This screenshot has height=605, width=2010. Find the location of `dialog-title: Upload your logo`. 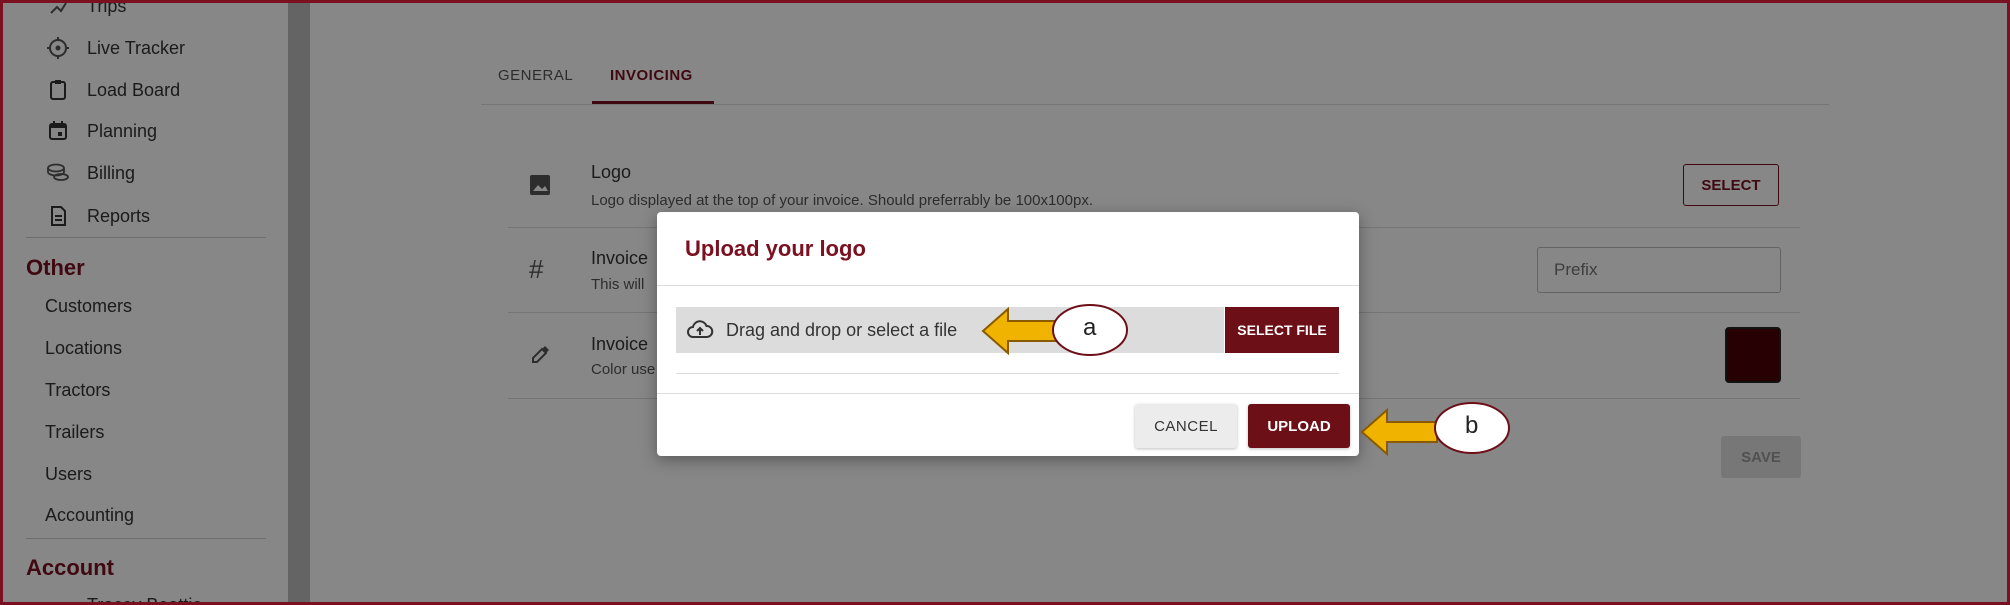

dialog-title: Upload your logo is located at coordinates (775, 248).